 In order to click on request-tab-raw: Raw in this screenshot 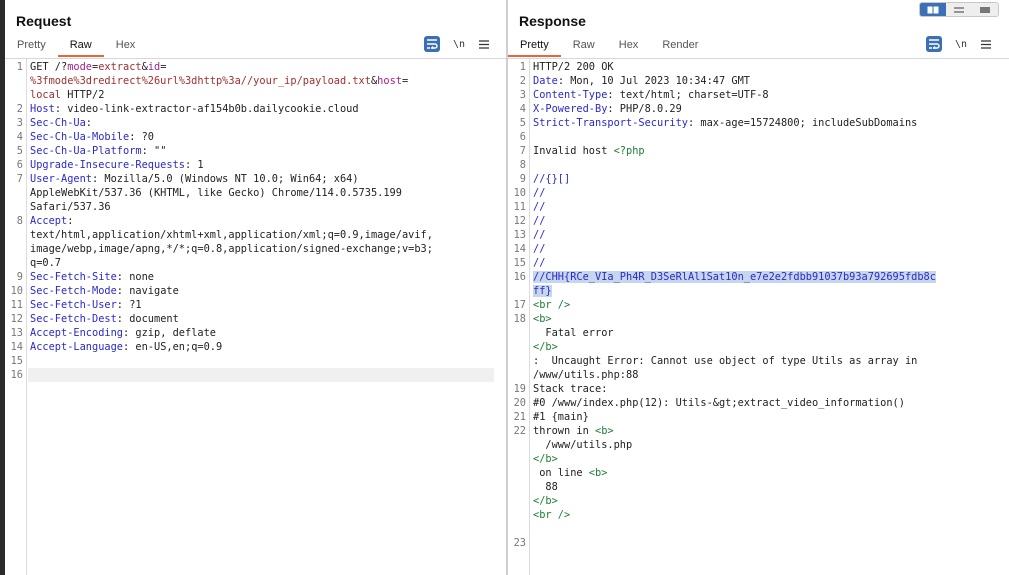, I will do `click(80, 47)`.